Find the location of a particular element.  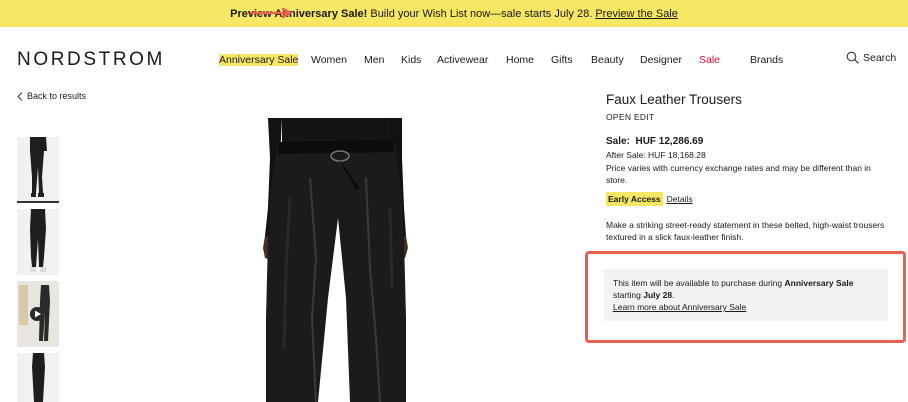

early-access-badge: Early Access is located at coordinates (634, 199).